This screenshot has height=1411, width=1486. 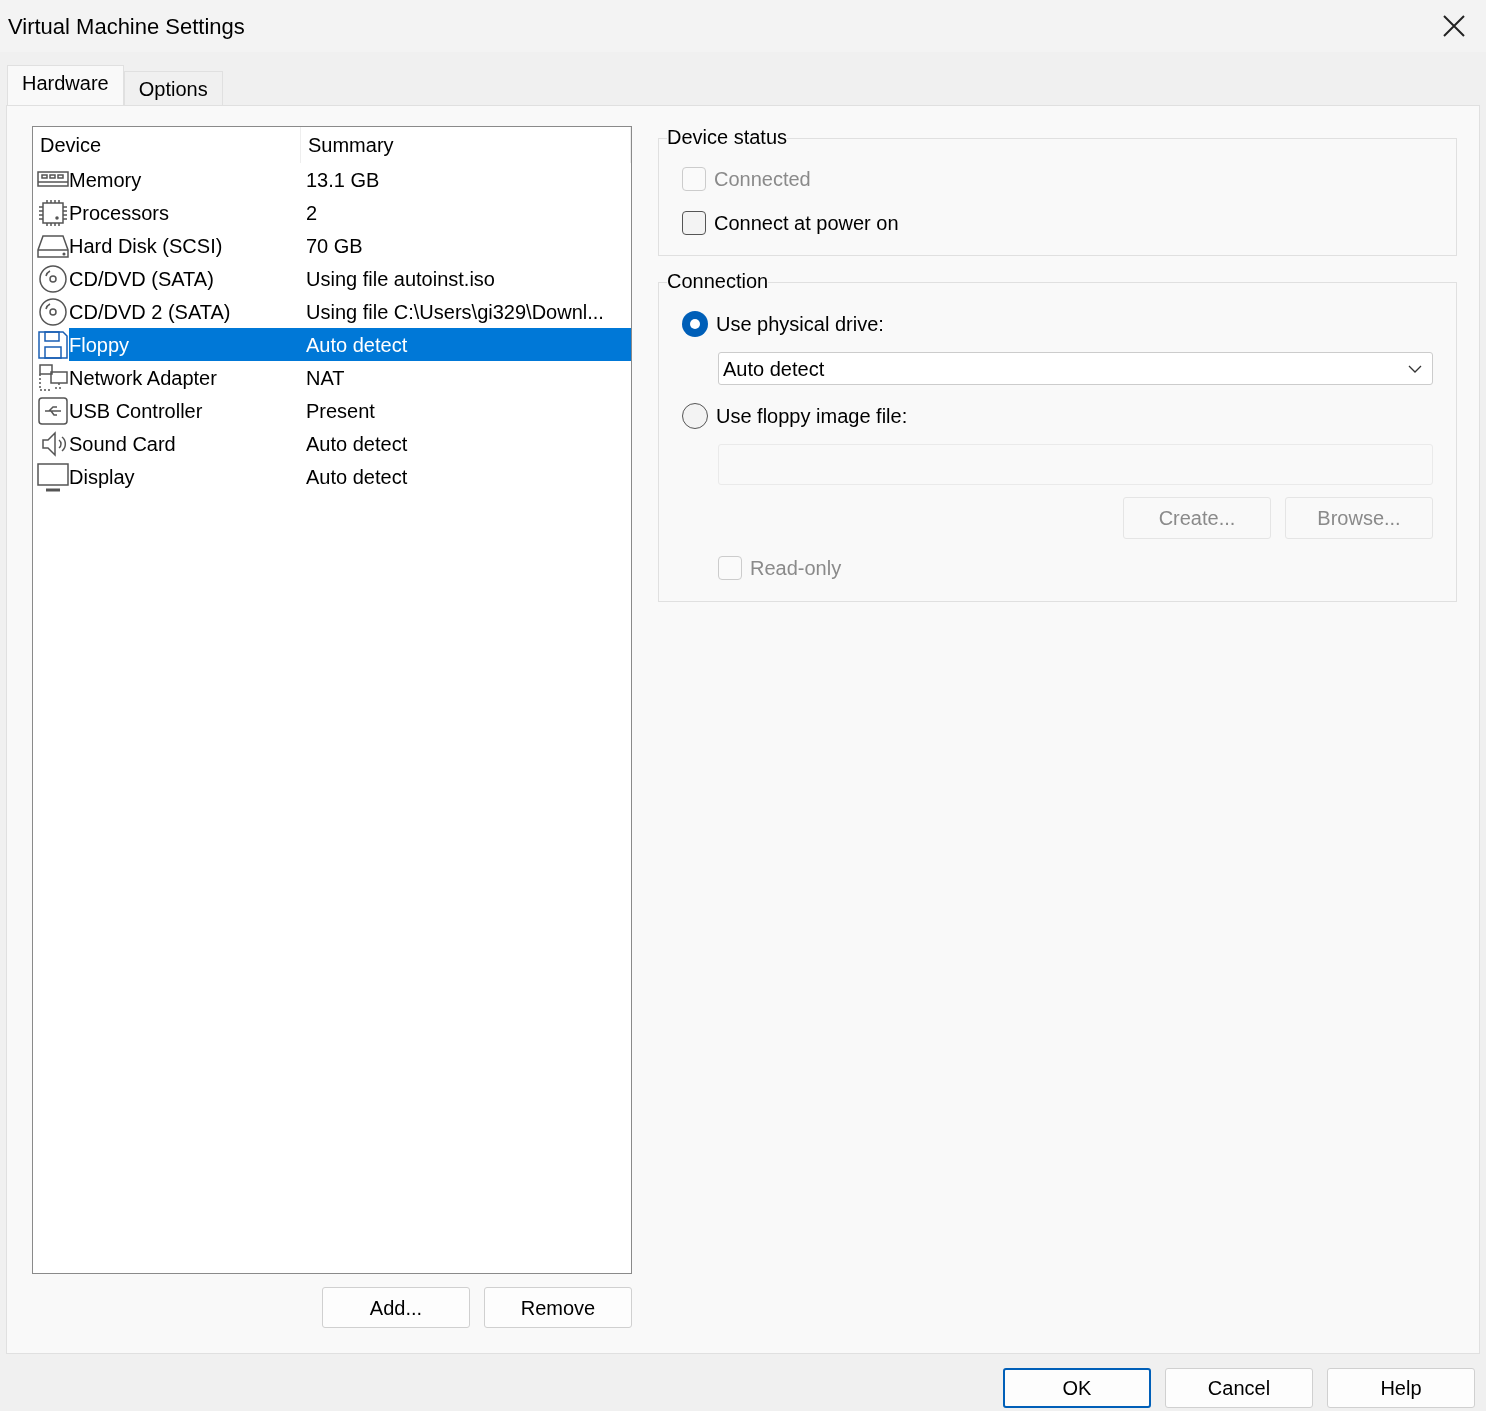 What do you see at coordinates (173, 88) in the screenshot?
I see `tab: Options` at bounding box center [173, 88].